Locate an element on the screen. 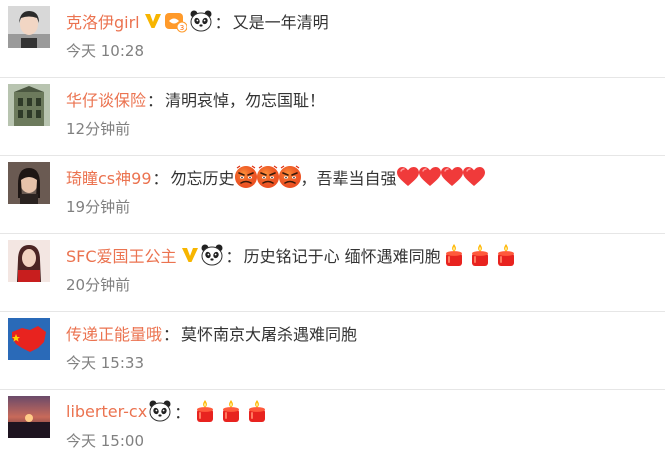 This screenshot has width=665, height=459. timestamp: 12分钟前 is located at coordinates (98, 129).